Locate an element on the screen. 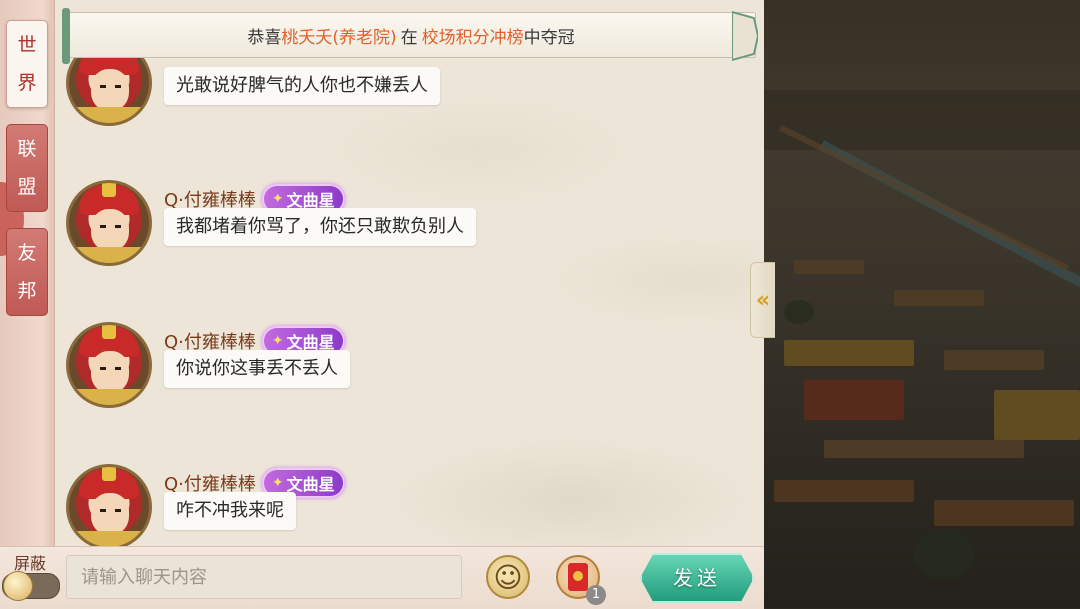  collapse-panel-button: « is located at coordinates (762, 300).